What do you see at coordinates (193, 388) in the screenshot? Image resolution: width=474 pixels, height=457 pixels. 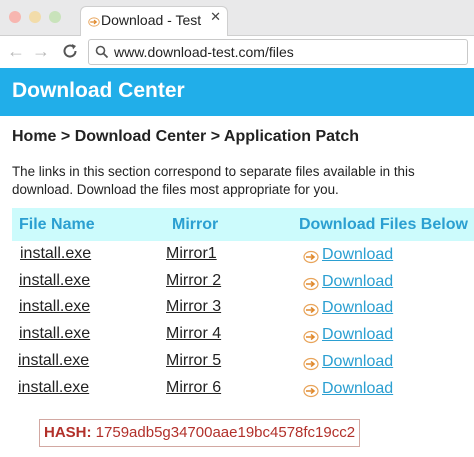 I see `mirror-link: Mirror 6` at bounding box center [193, 388].